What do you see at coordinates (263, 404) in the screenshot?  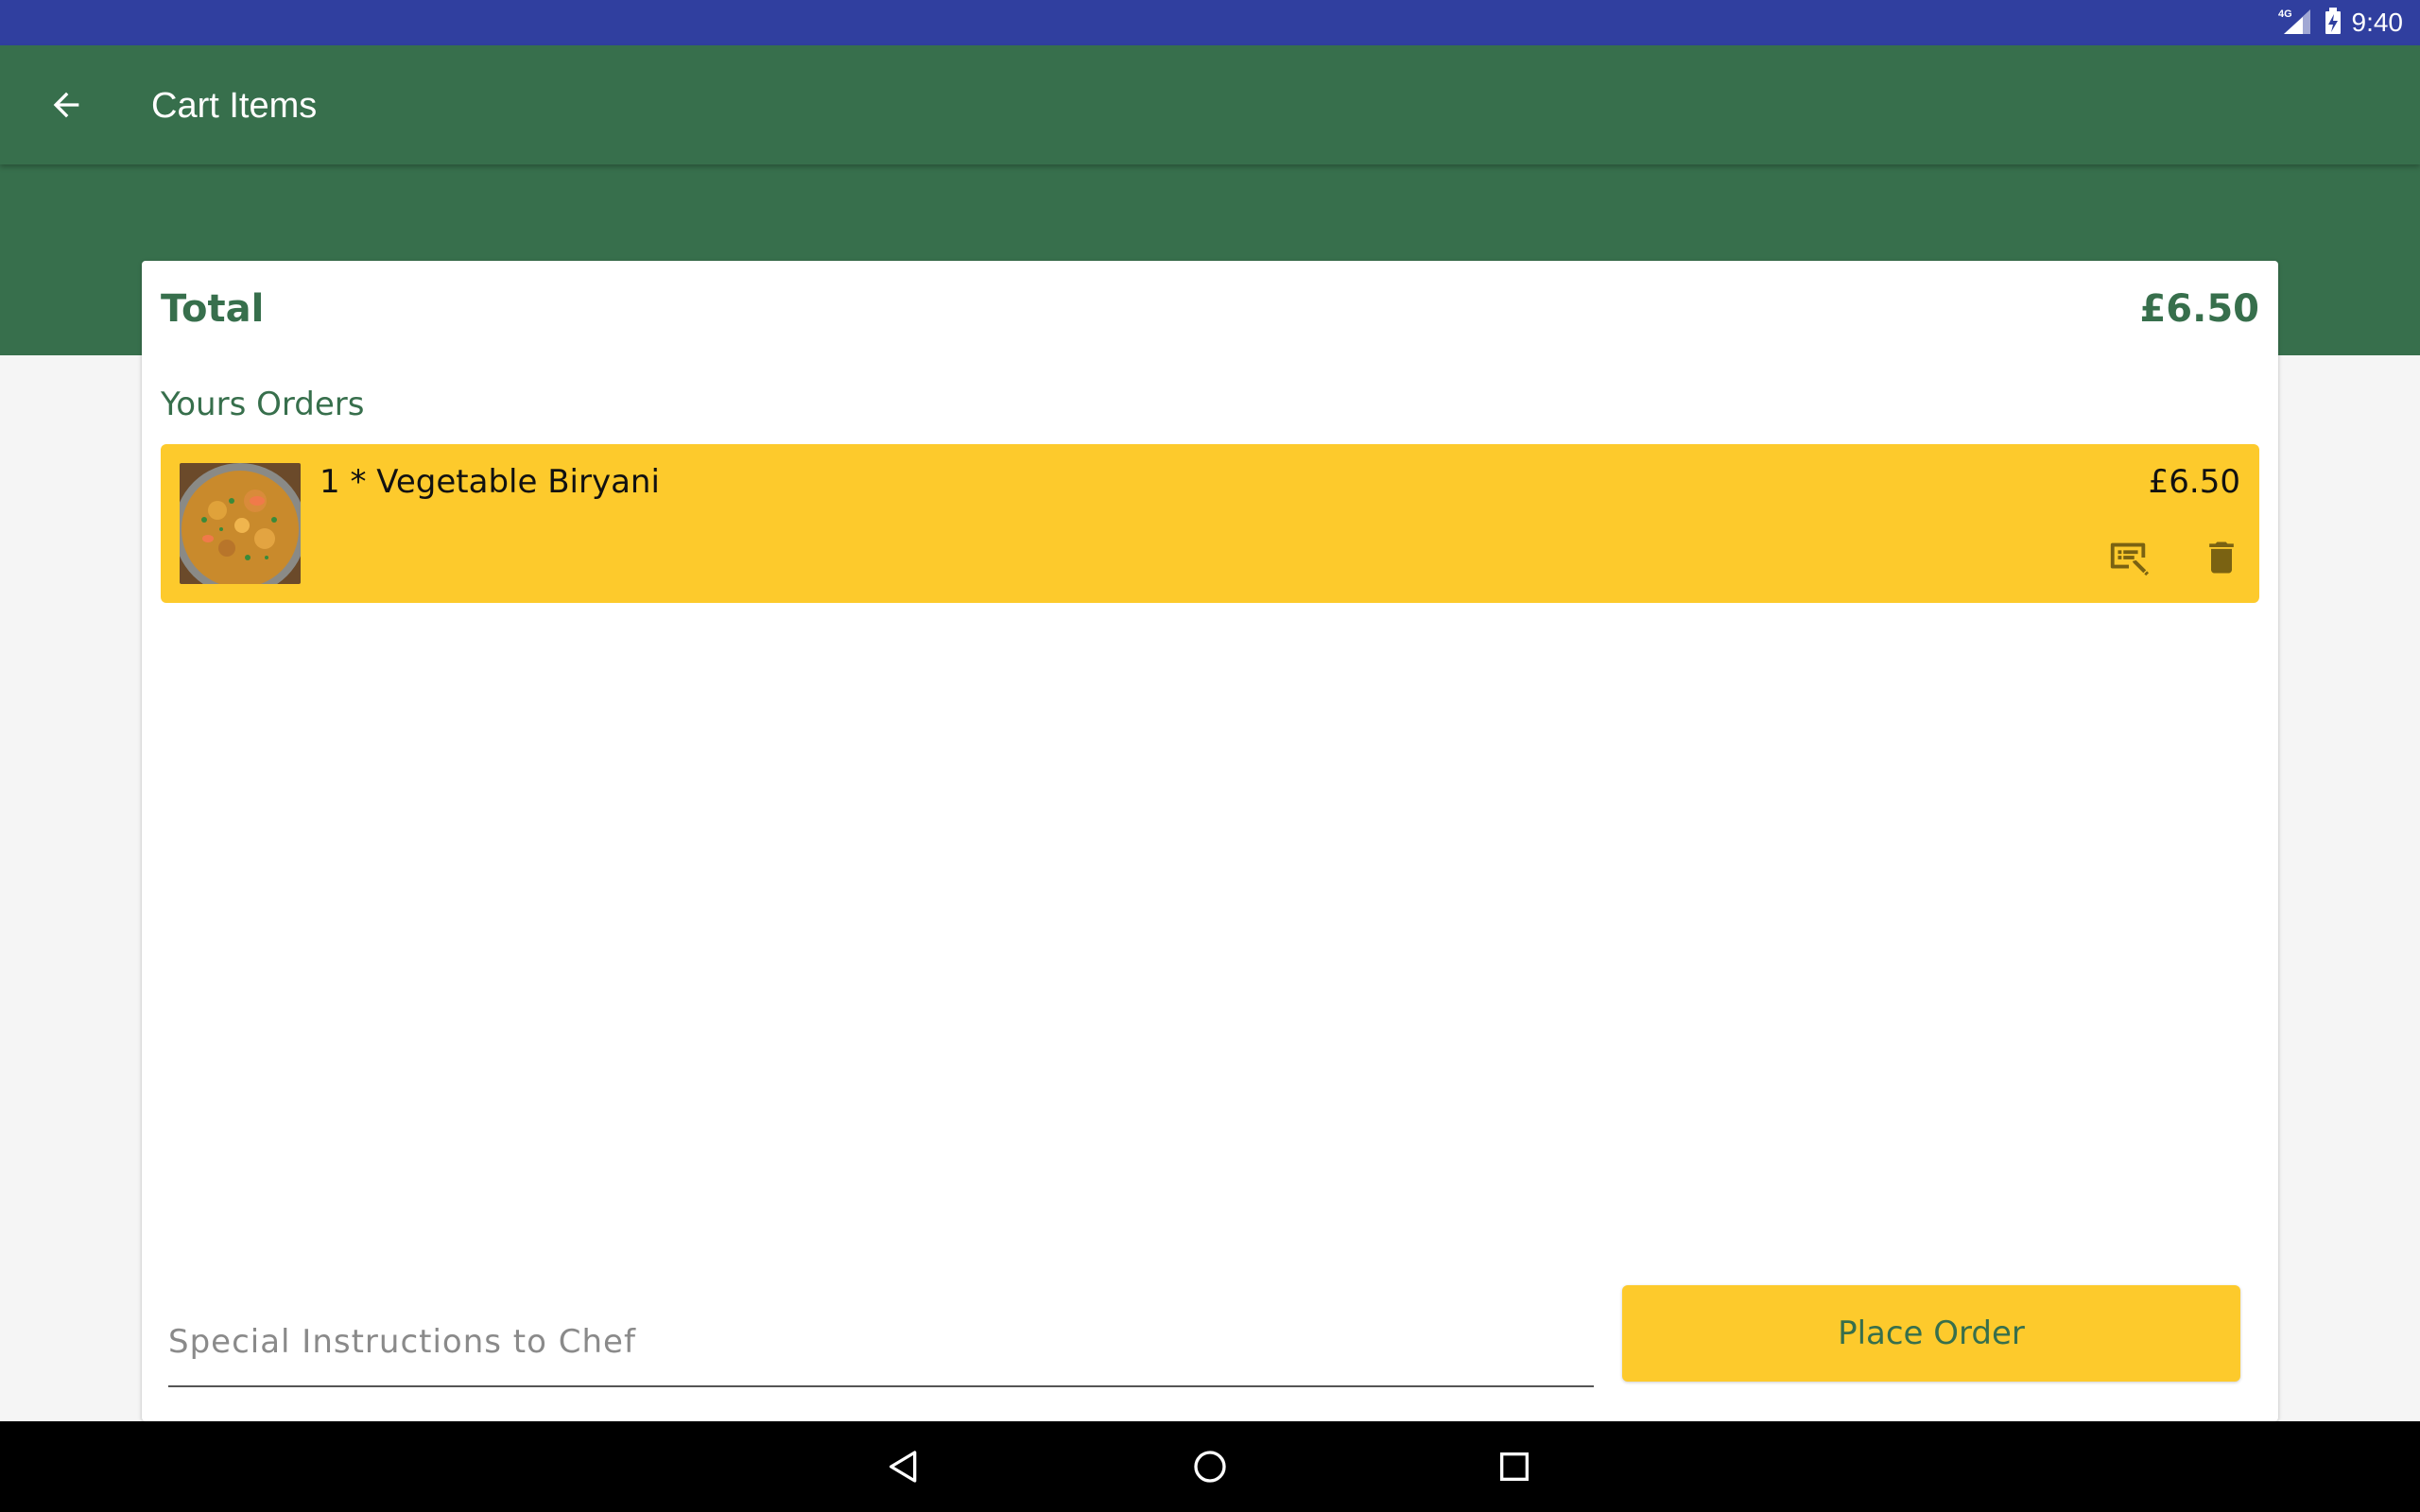 I see `orders-section-title: Yours Orders` at bounding box center [263, 404].